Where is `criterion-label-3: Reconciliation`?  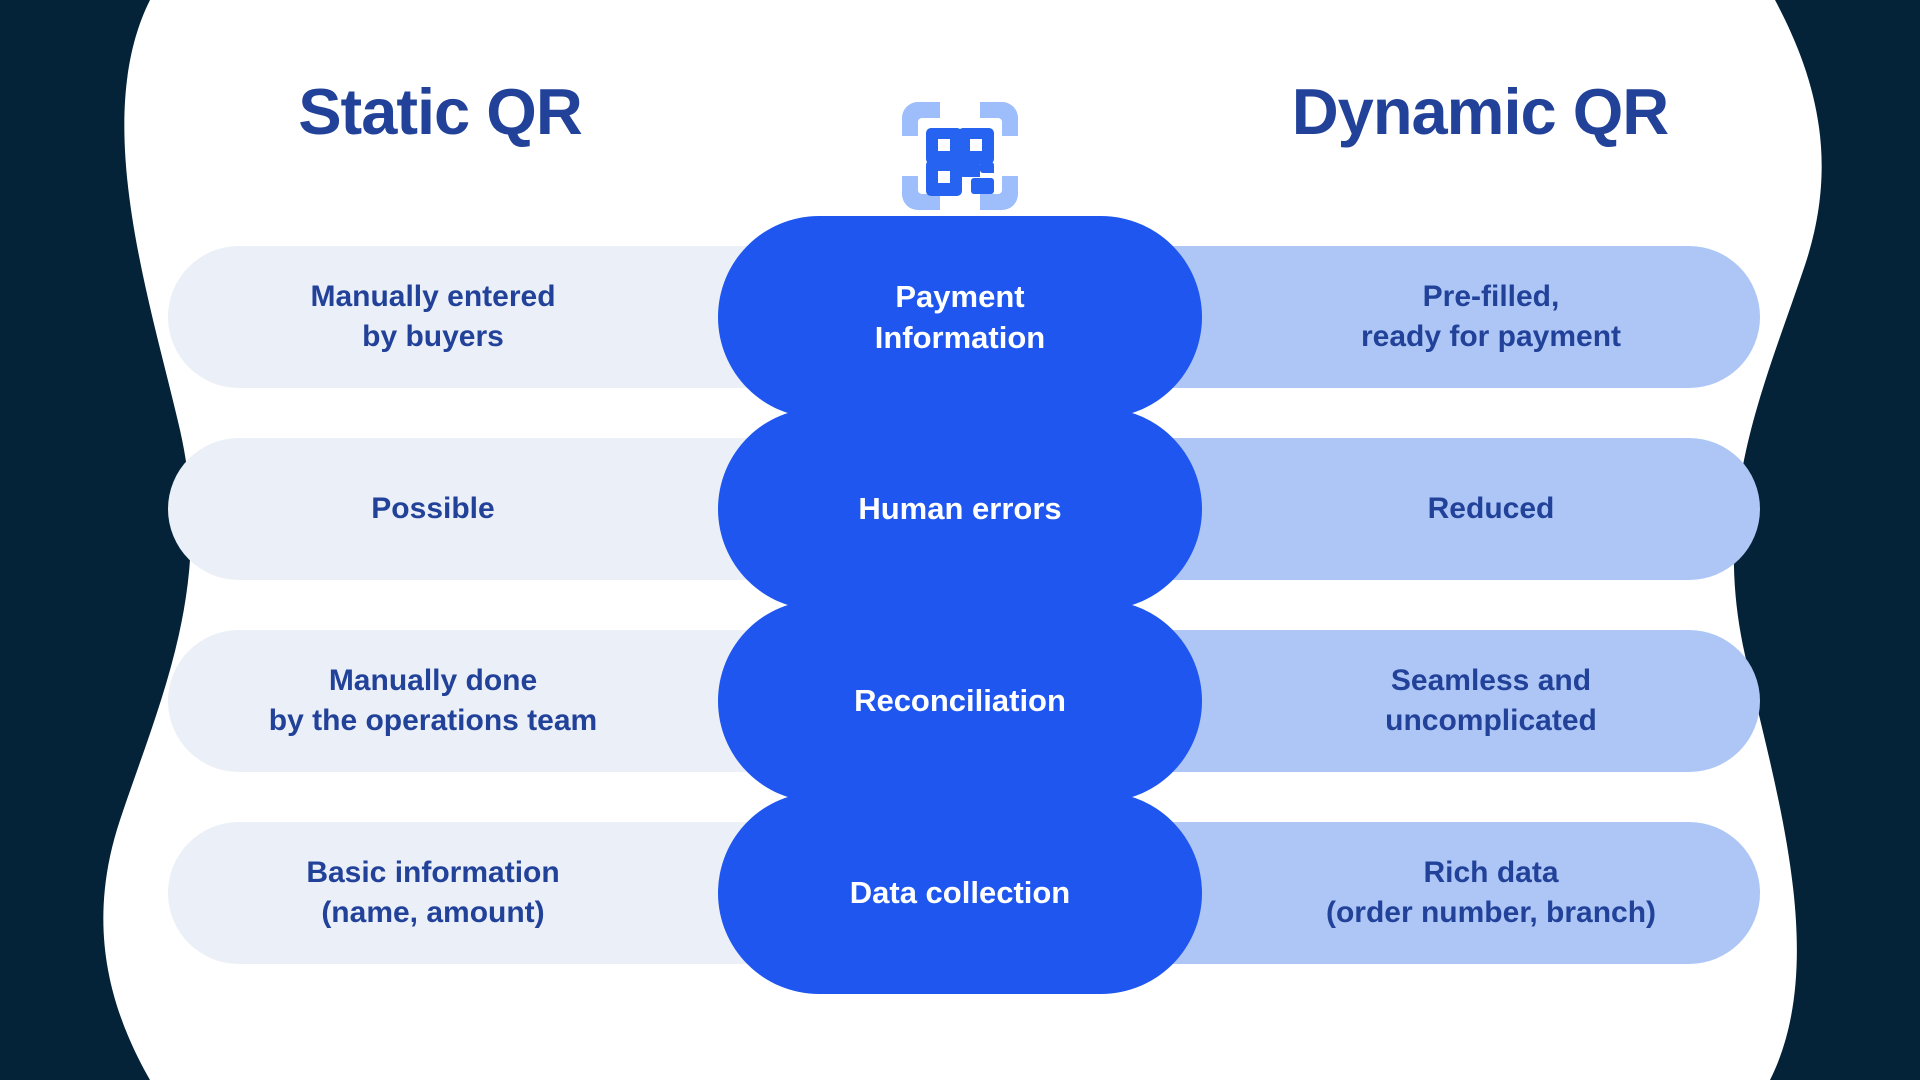 criterion-label-3: Reconciliation is located at coordinates (960, 701).